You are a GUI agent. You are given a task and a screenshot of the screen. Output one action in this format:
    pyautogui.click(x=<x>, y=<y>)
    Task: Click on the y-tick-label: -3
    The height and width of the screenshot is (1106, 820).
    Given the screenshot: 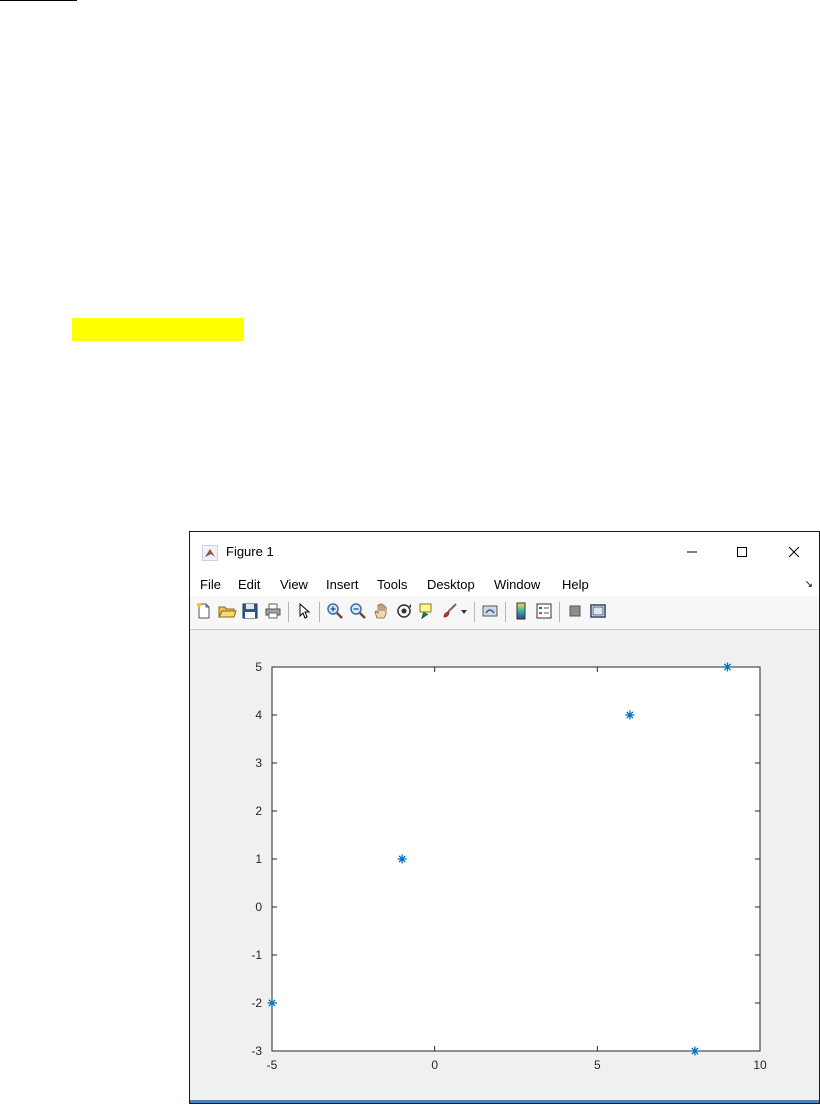 What is the action you would take?
    pyautogui.click(x=256, y=1051)
    